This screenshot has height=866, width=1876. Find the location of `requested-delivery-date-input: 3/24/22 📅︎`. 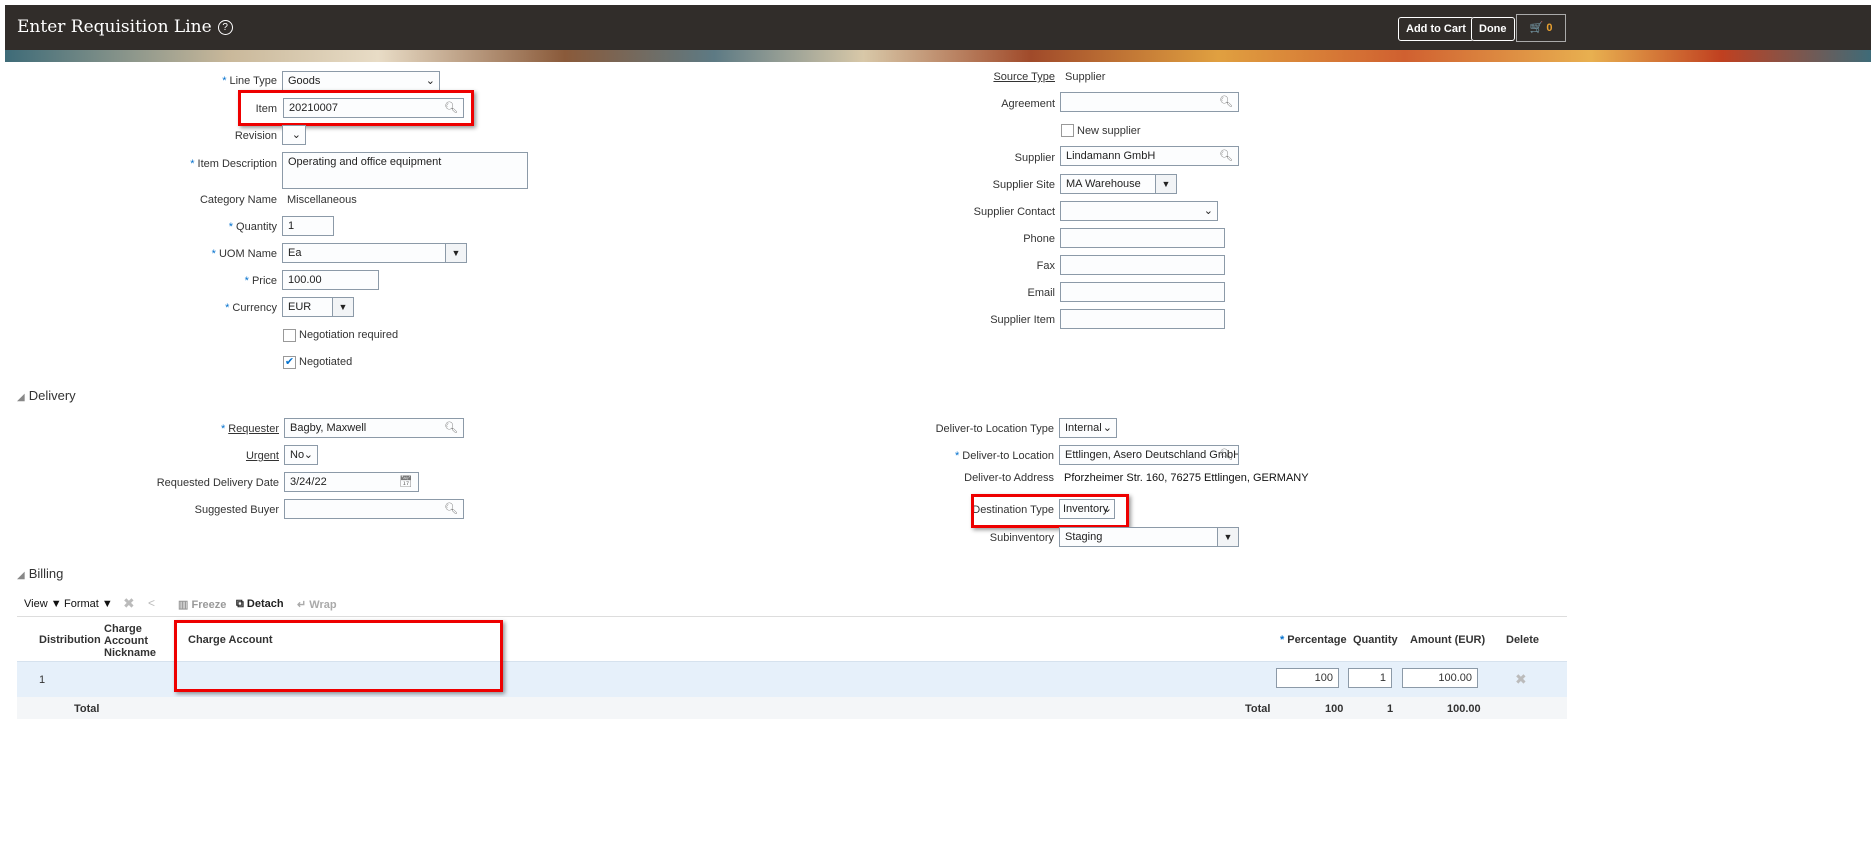

requested-delivery-date-input: 3/24/22 📅︎ is located at coordinates (351, 482).